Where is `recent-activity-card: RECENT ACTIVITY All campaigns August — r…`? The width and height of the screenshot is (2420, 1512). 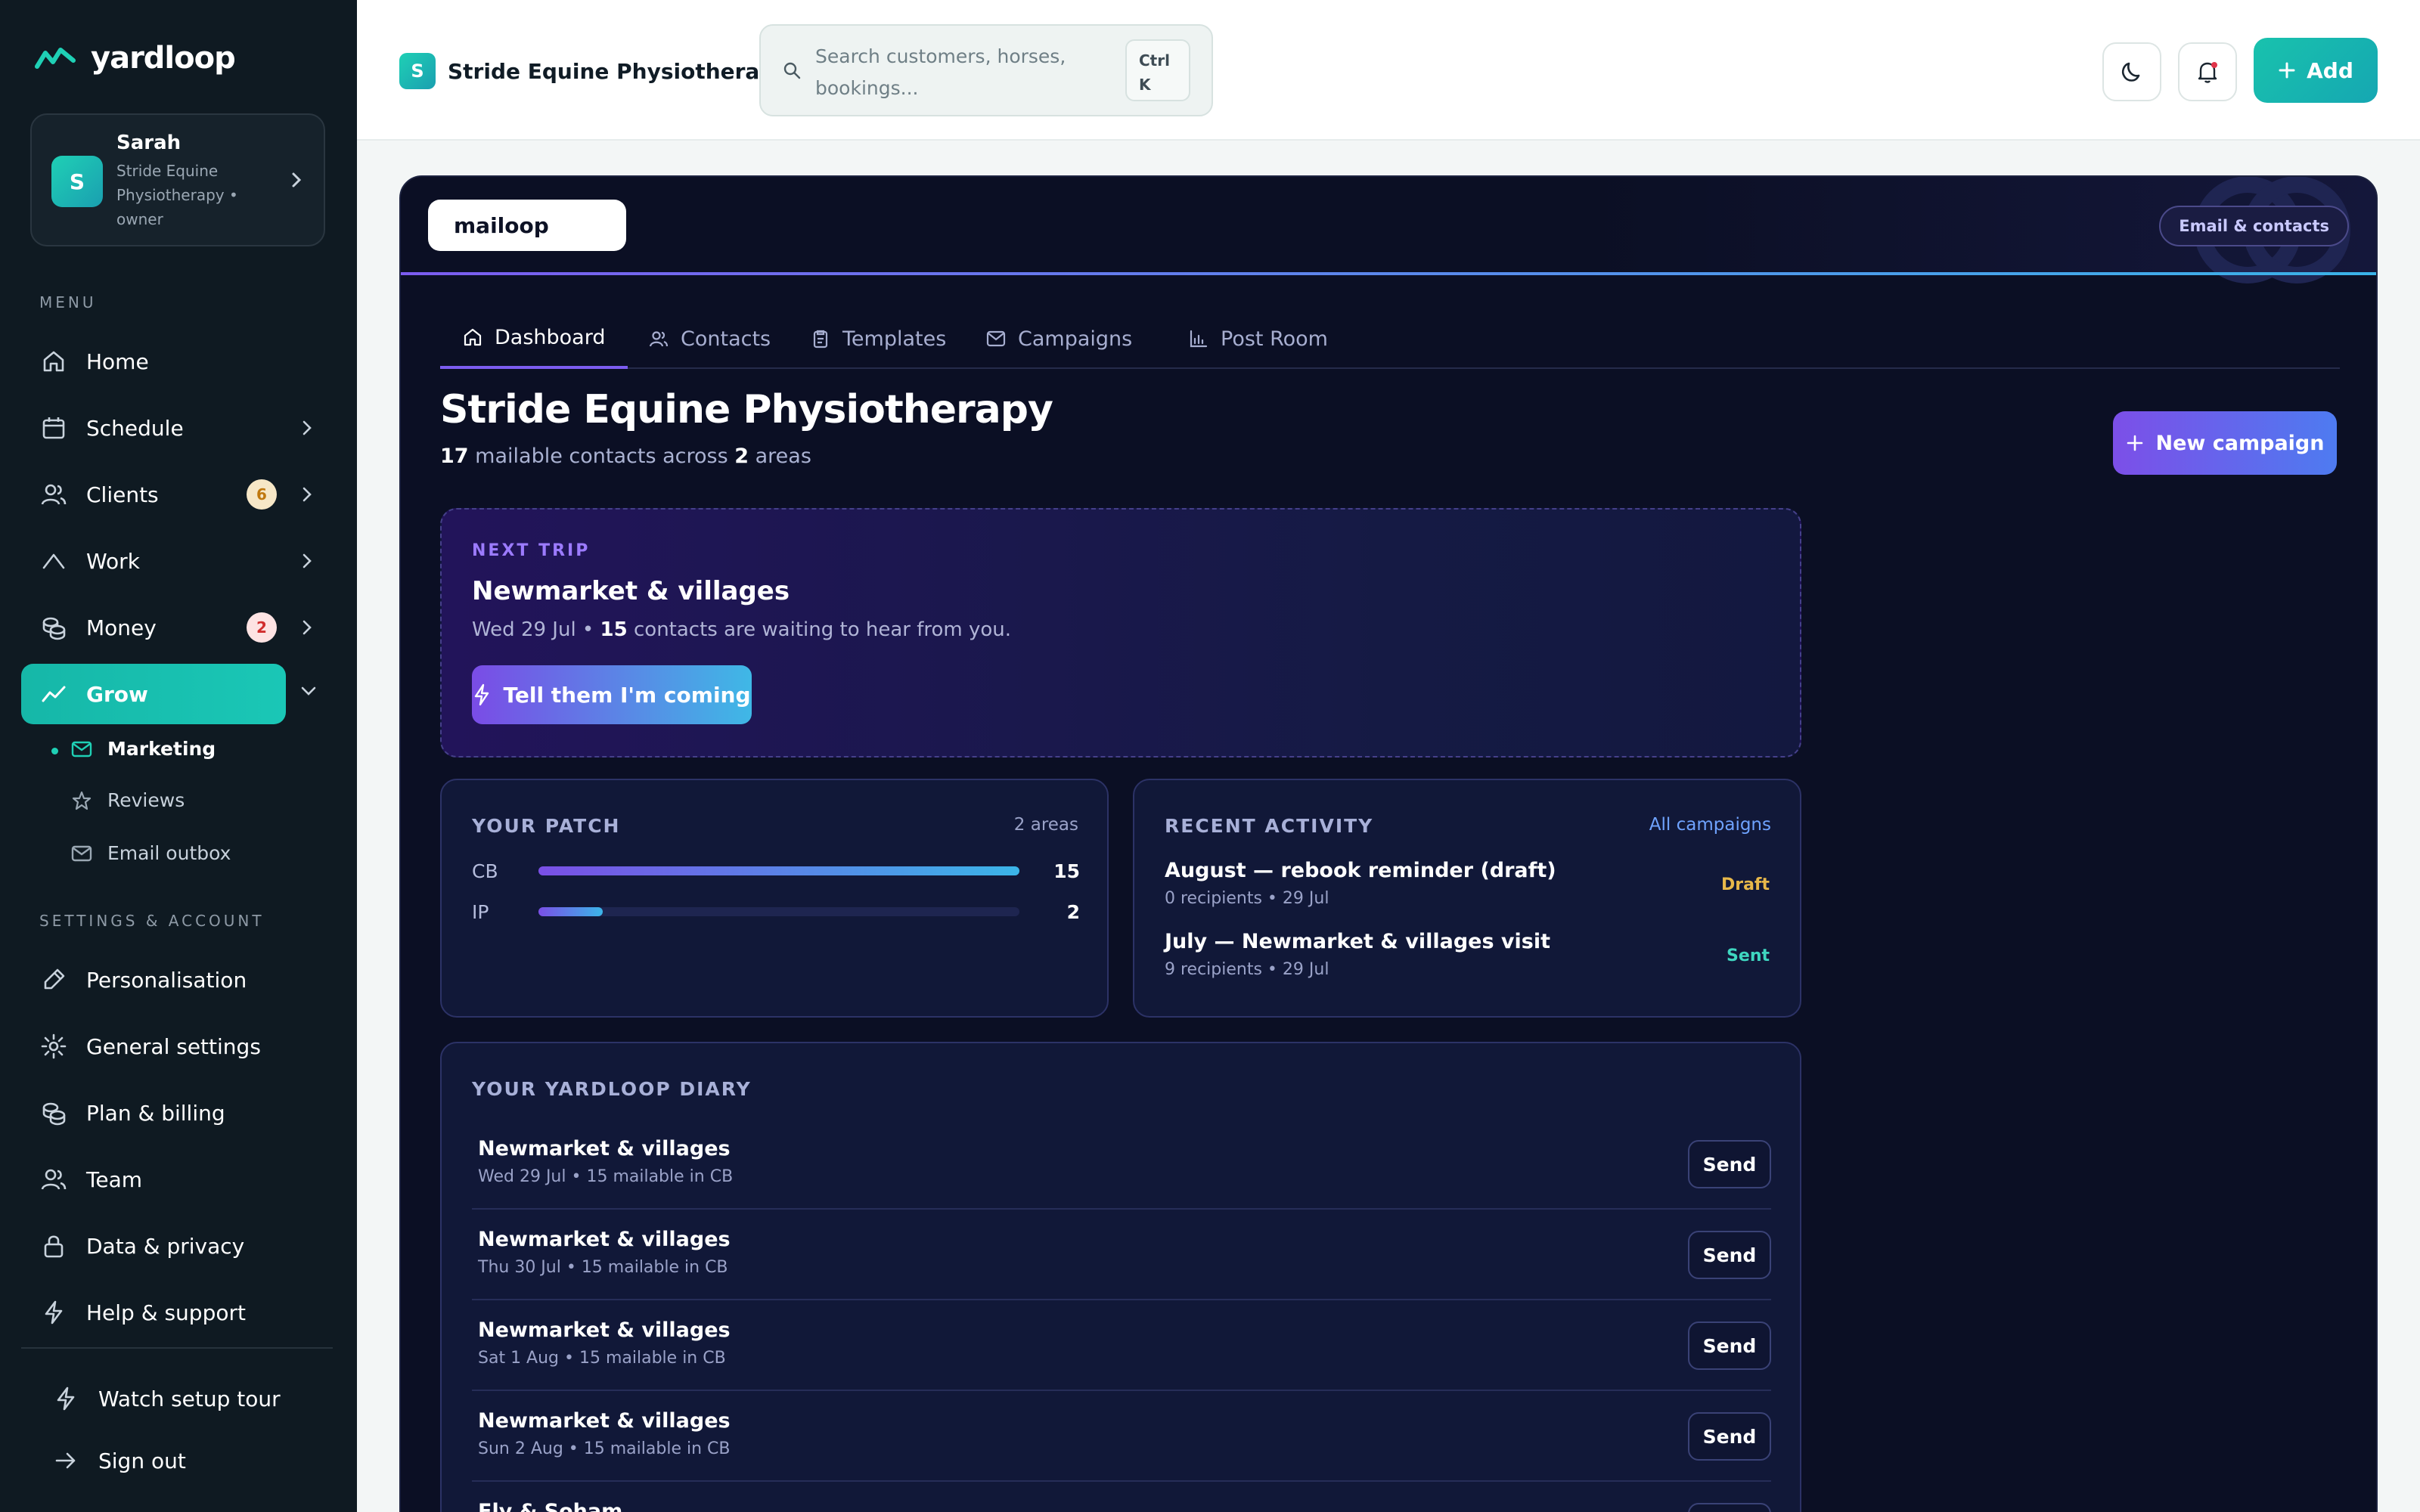 recent-activity-card: RECENT ACTIVITY All campaigns August — r… is located at coordinates (1467, 899).